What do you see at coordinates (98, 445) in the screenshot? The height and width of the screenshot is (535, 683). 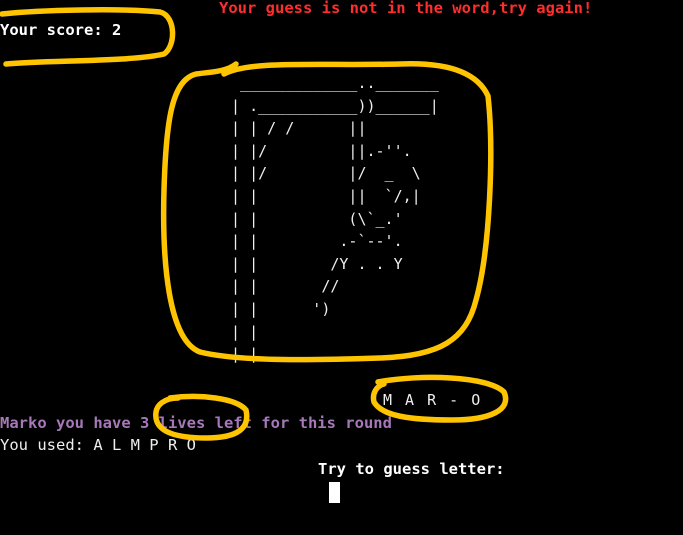 I see `used-letters: You used: A L M P R O` at bounding box center [98, 445].